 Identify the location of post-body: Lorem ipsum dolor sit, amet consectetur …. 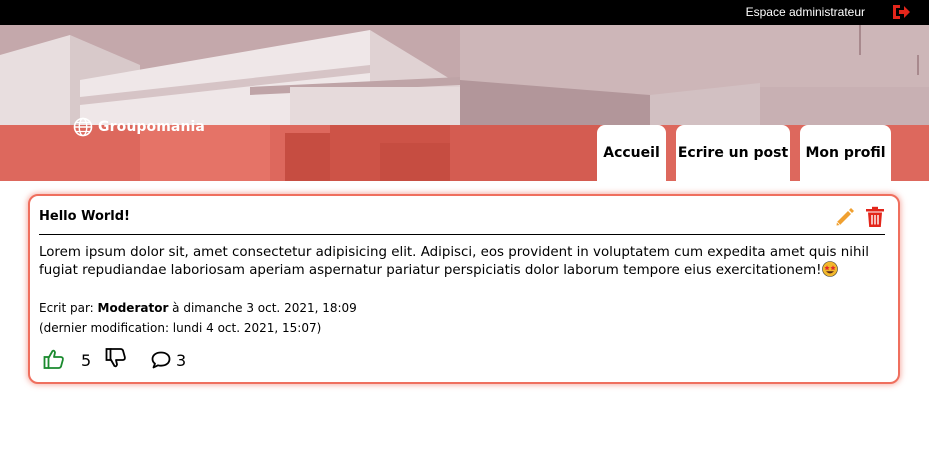
(464, 261).